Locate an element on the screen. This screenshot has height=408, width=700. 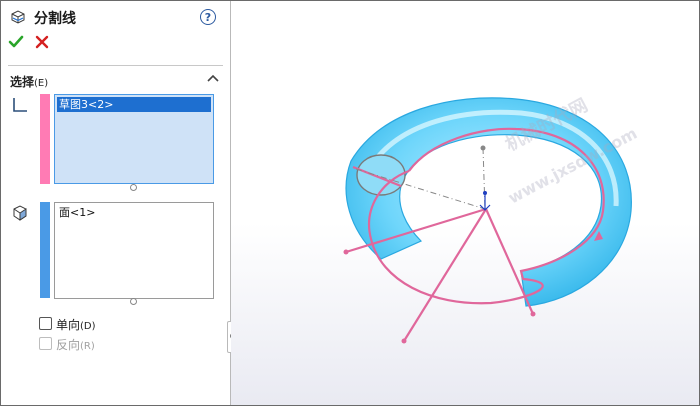
construction-point is located at coordinates (483, 148).